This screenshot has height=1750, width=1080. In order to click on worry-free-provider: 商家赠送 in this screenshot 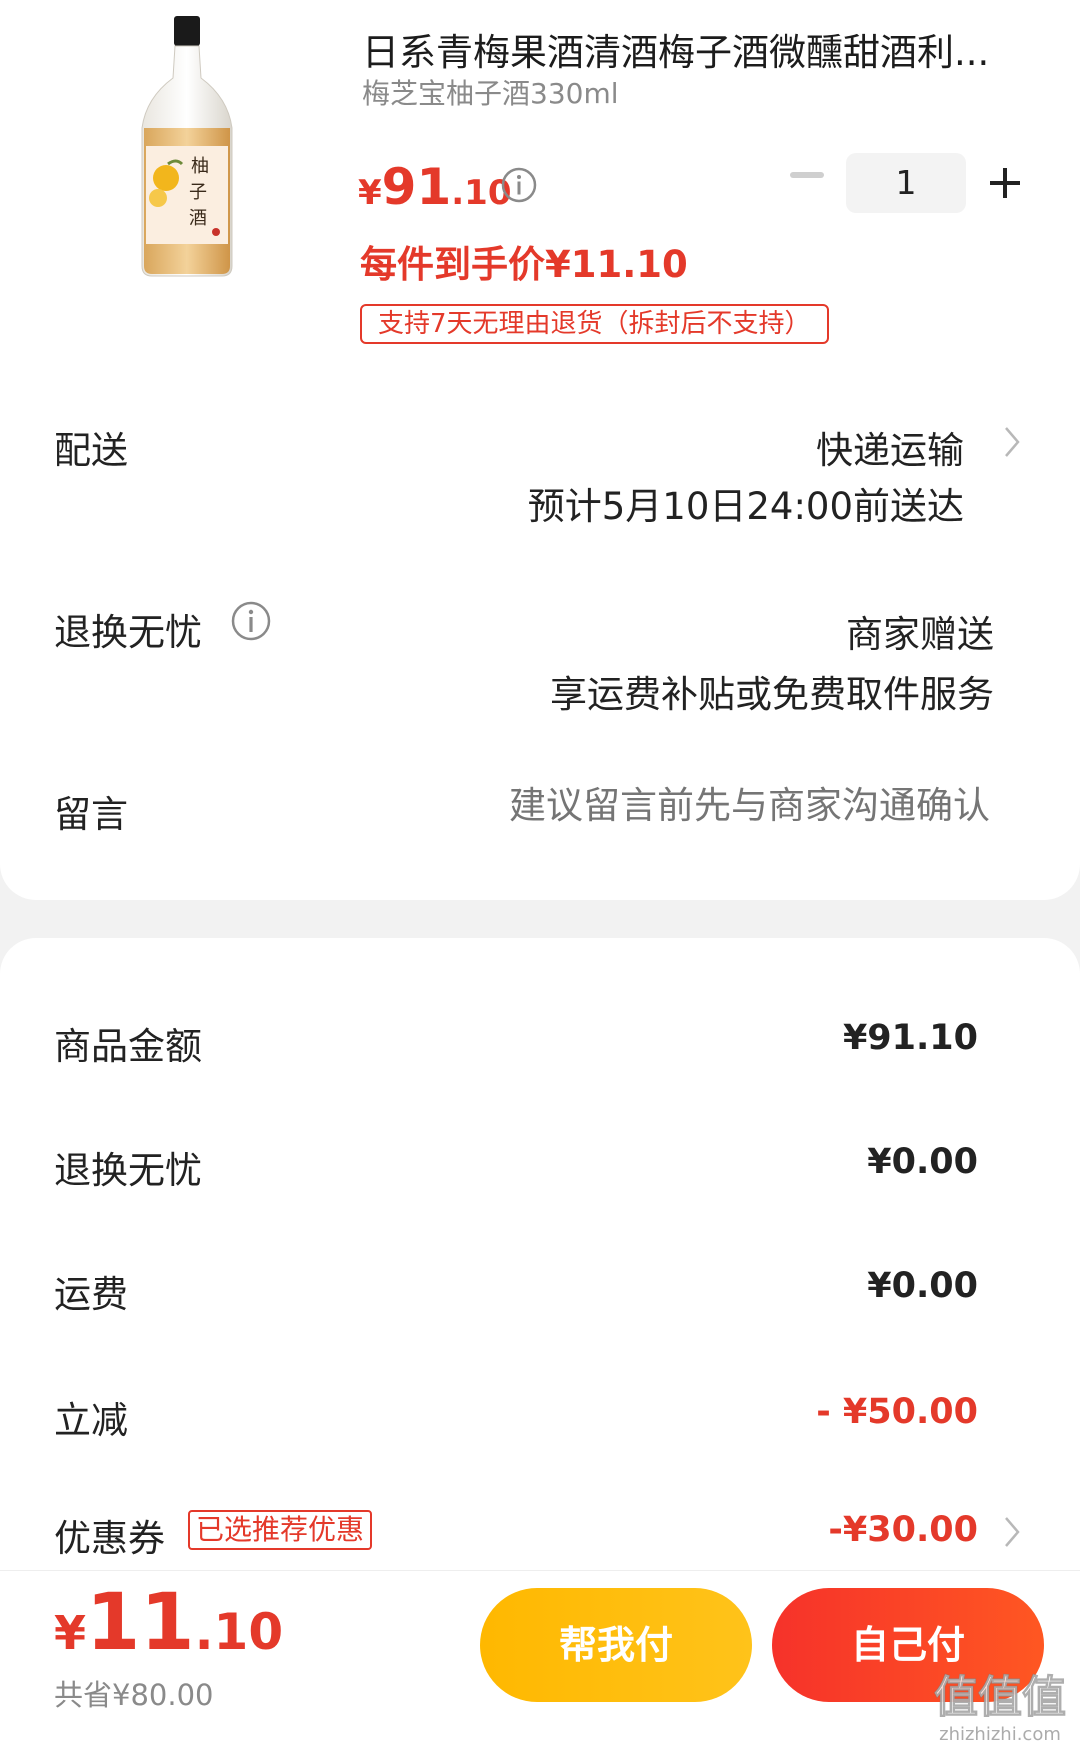, I will do `click(920, 634)`.